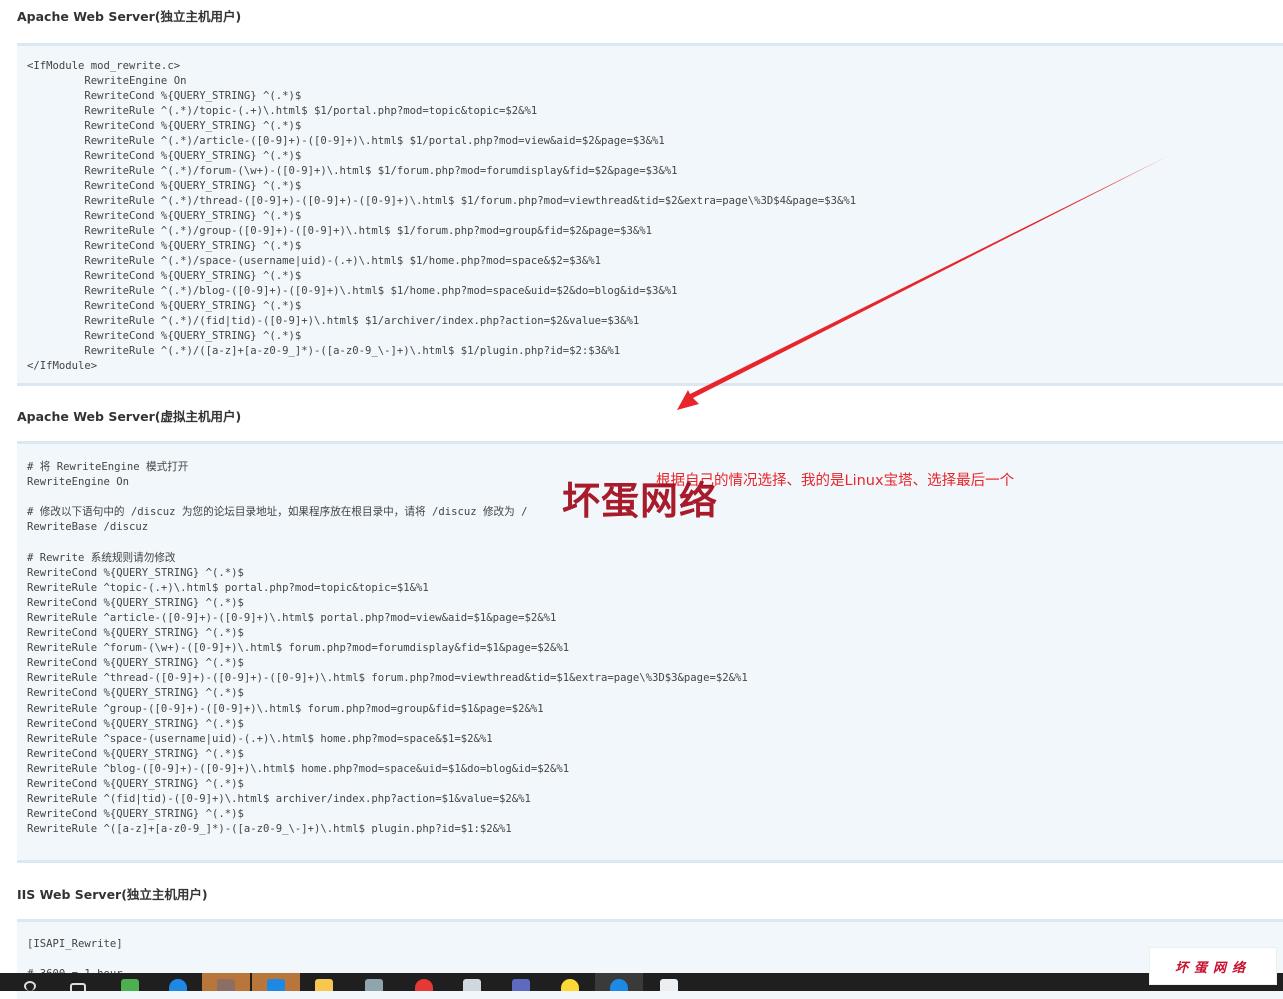 The width and height of the screenshot is (1283, 999). Describe the element at coordinates (669, 982) in the screenshot. I see `people-icon` at that location.